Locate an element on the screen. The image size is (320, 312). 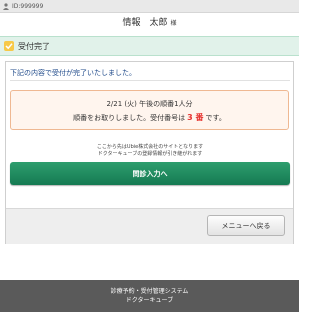
footer-brand: ドクターキューブ is located at coordinates (149, 300).